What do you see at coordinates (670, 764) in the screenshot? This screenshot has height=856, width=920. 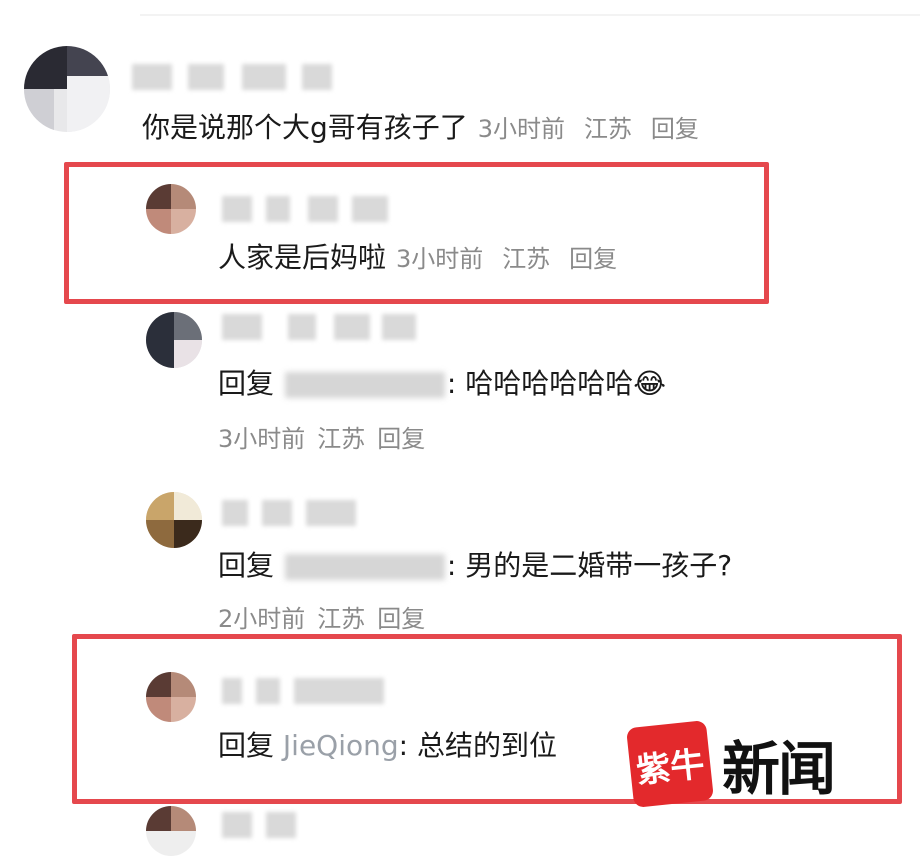 I see `brand-logo: 紫牛` at bounding box center [670, 764].